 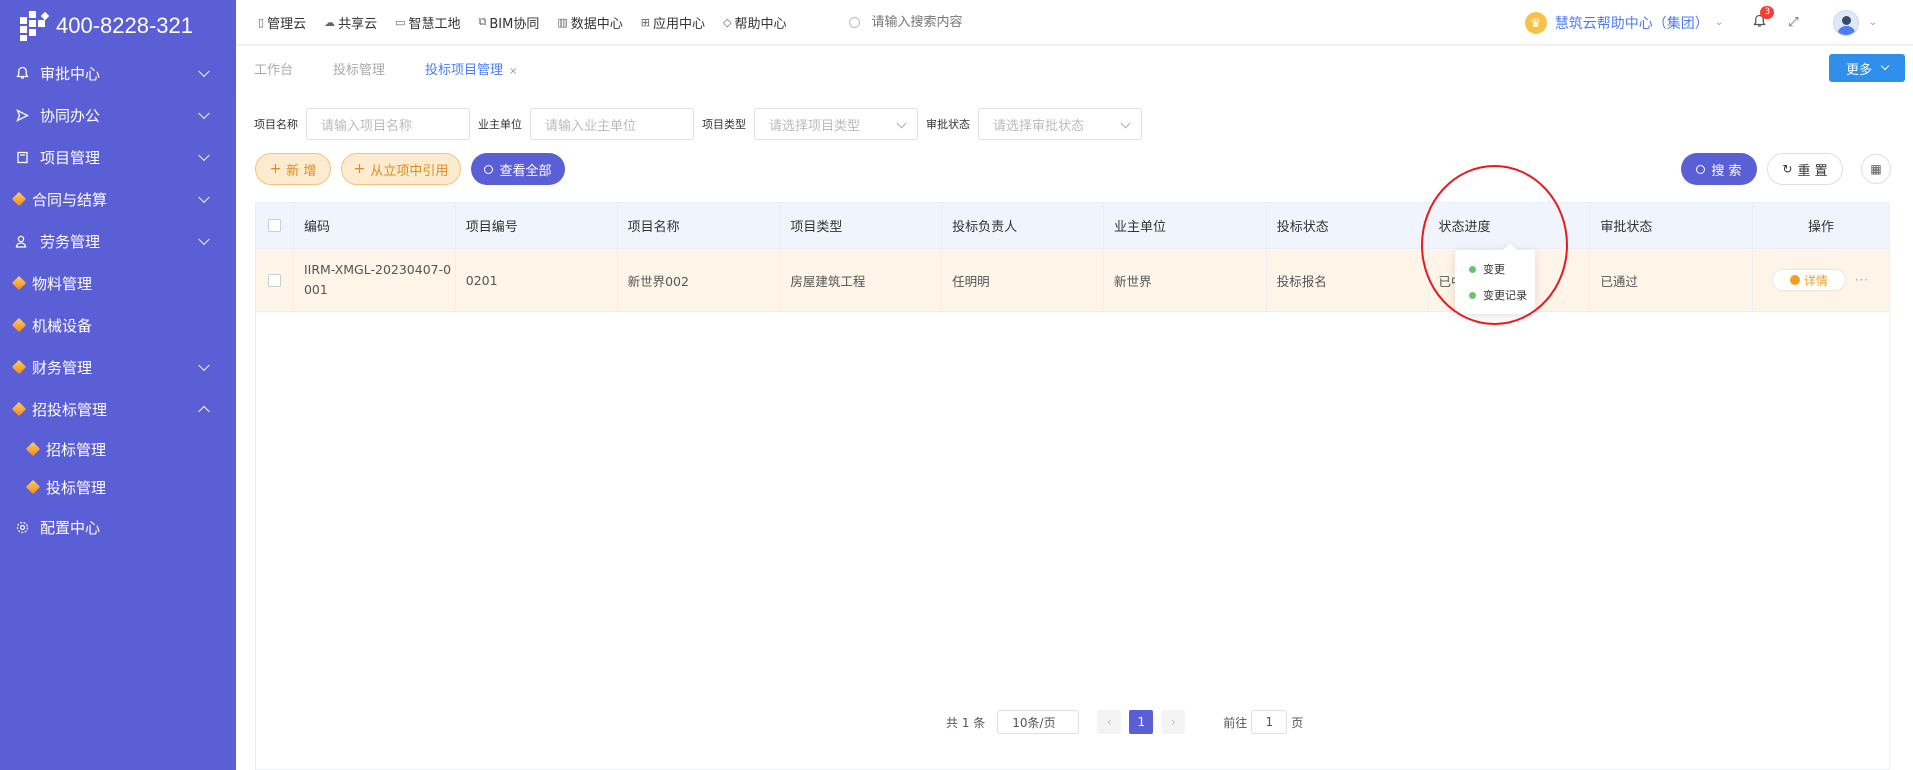 I want to click on fullscreen-icon: ⤢, so click(x=1793, y=22).